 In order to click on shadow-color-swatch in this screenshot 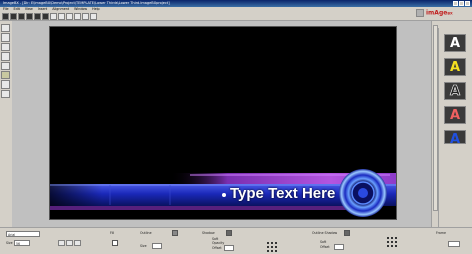, I will do `click(229, 233)`.